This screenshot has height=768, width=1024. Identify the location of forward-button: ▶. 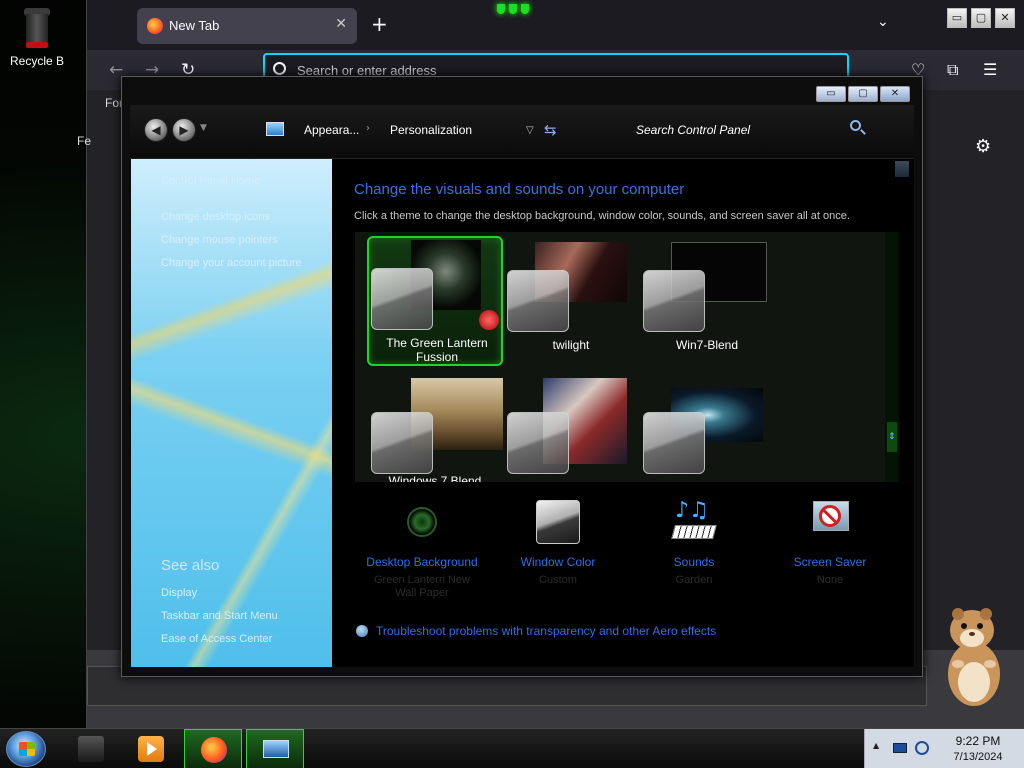
(184, 130).